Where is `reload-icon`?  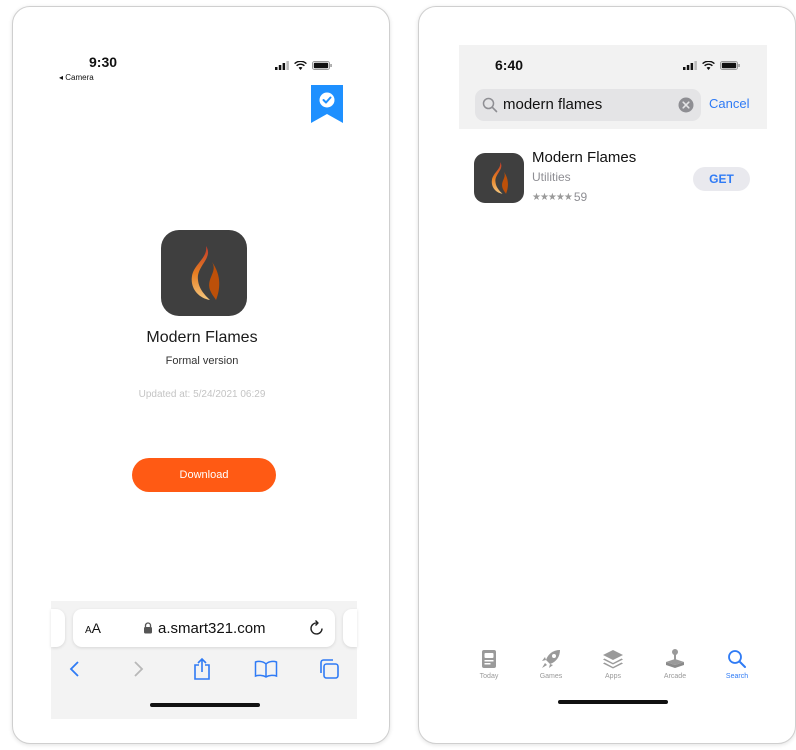 reload-icon is located at coordinates (317, 628).